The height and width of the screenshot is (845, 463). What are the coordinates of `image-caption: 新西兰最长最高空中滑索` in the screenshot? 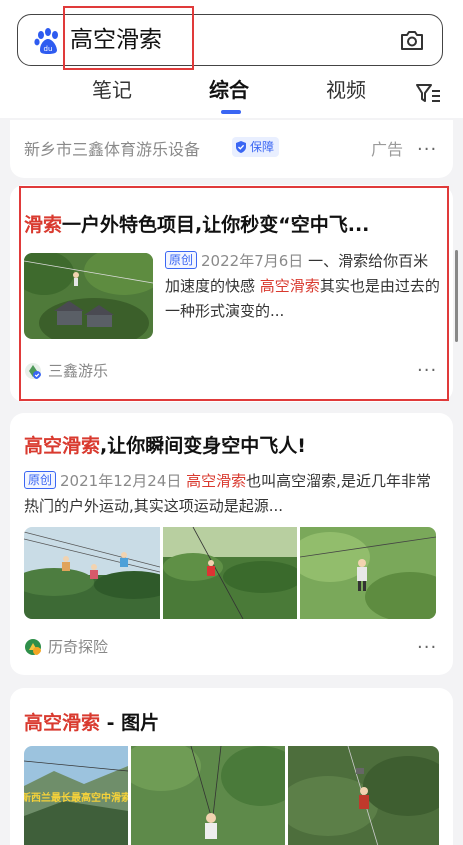 It's located at (76, 797).